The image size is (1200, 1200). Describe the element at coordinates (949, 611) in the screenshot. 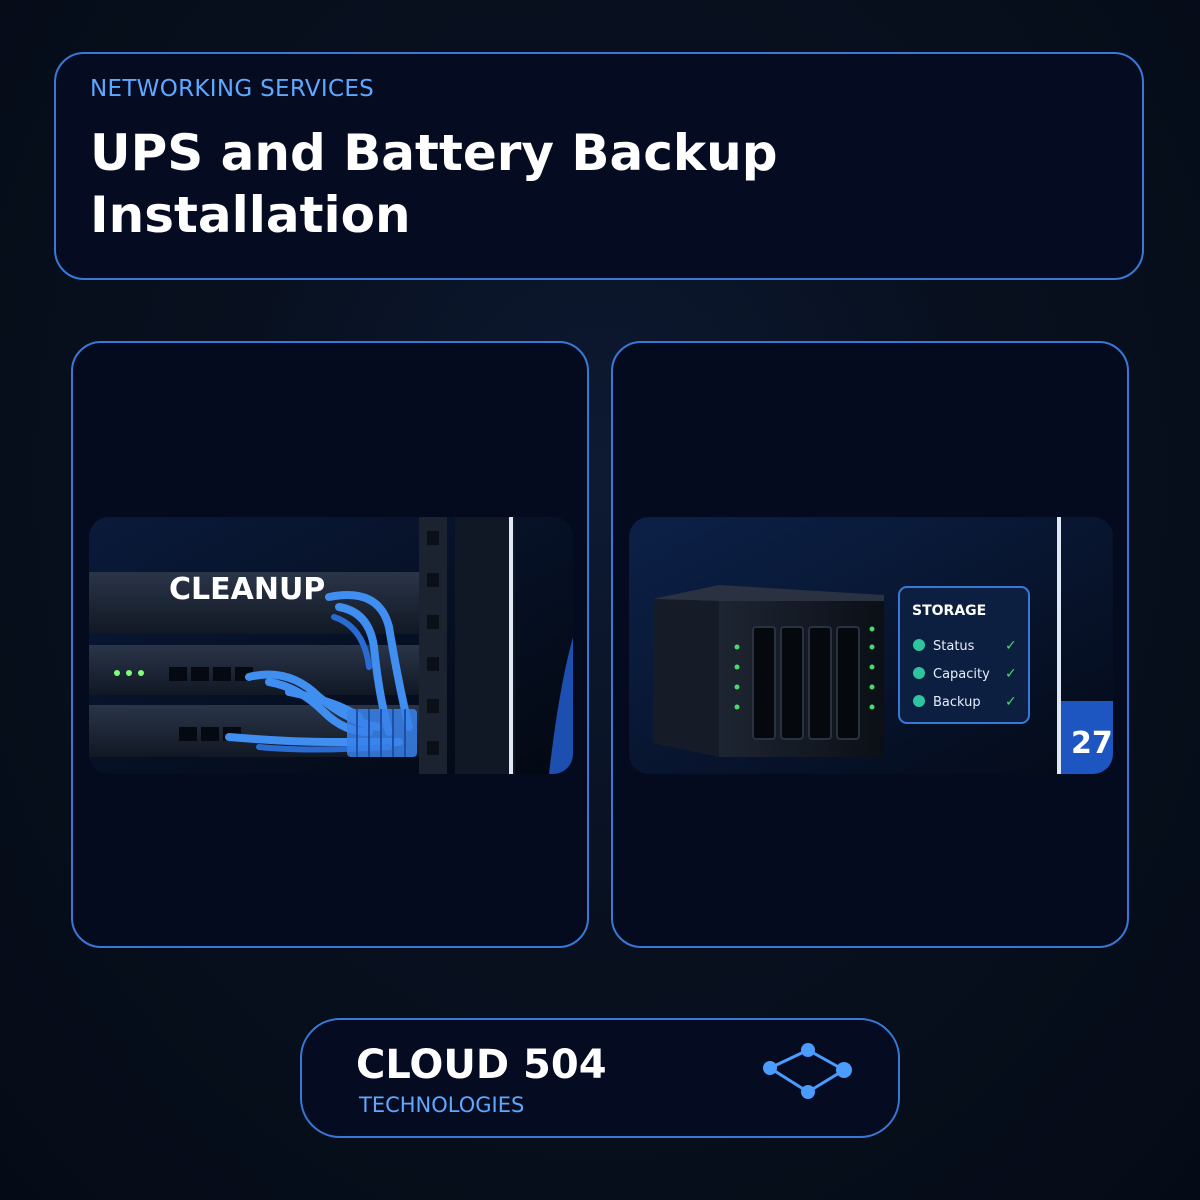

I see `storage-panel-title: STORAGE` at that location.